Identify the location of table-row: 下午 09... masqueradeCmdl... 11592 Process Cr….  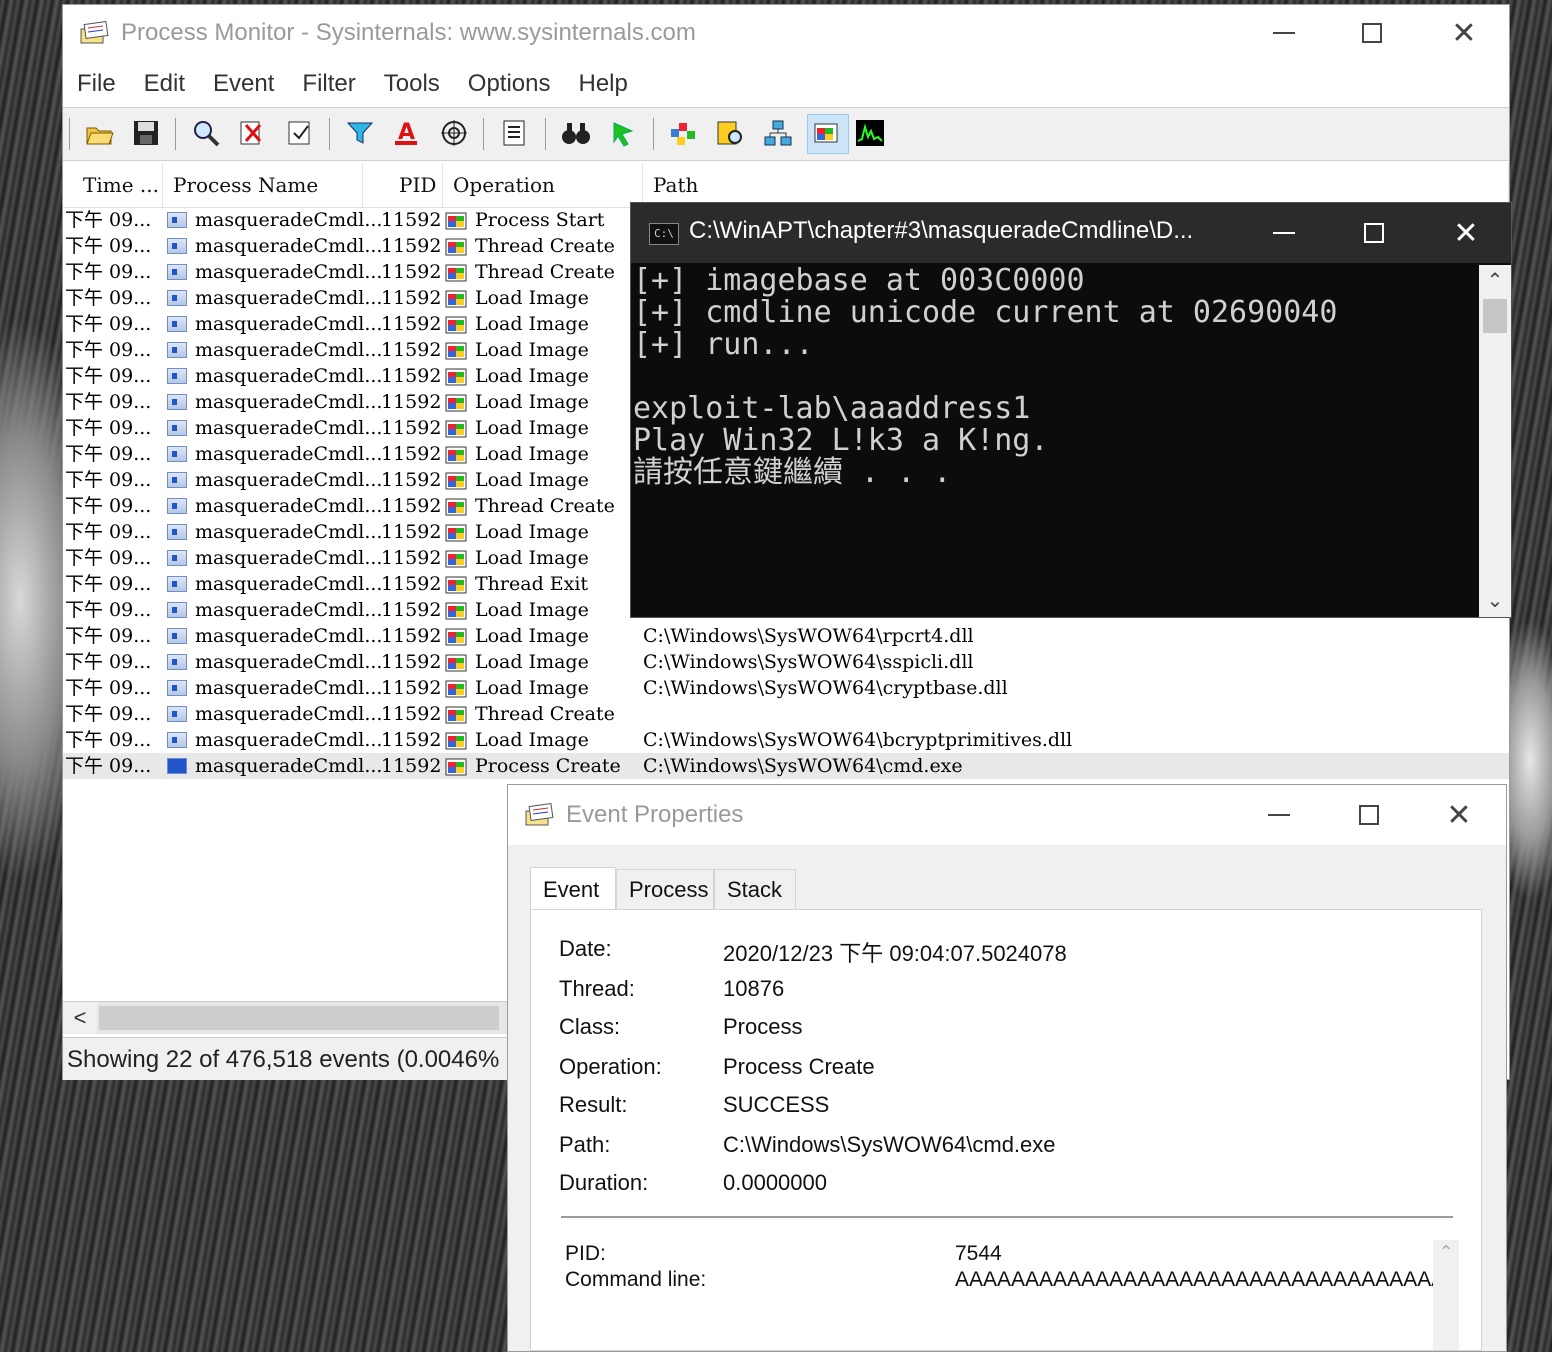
(786, 766).